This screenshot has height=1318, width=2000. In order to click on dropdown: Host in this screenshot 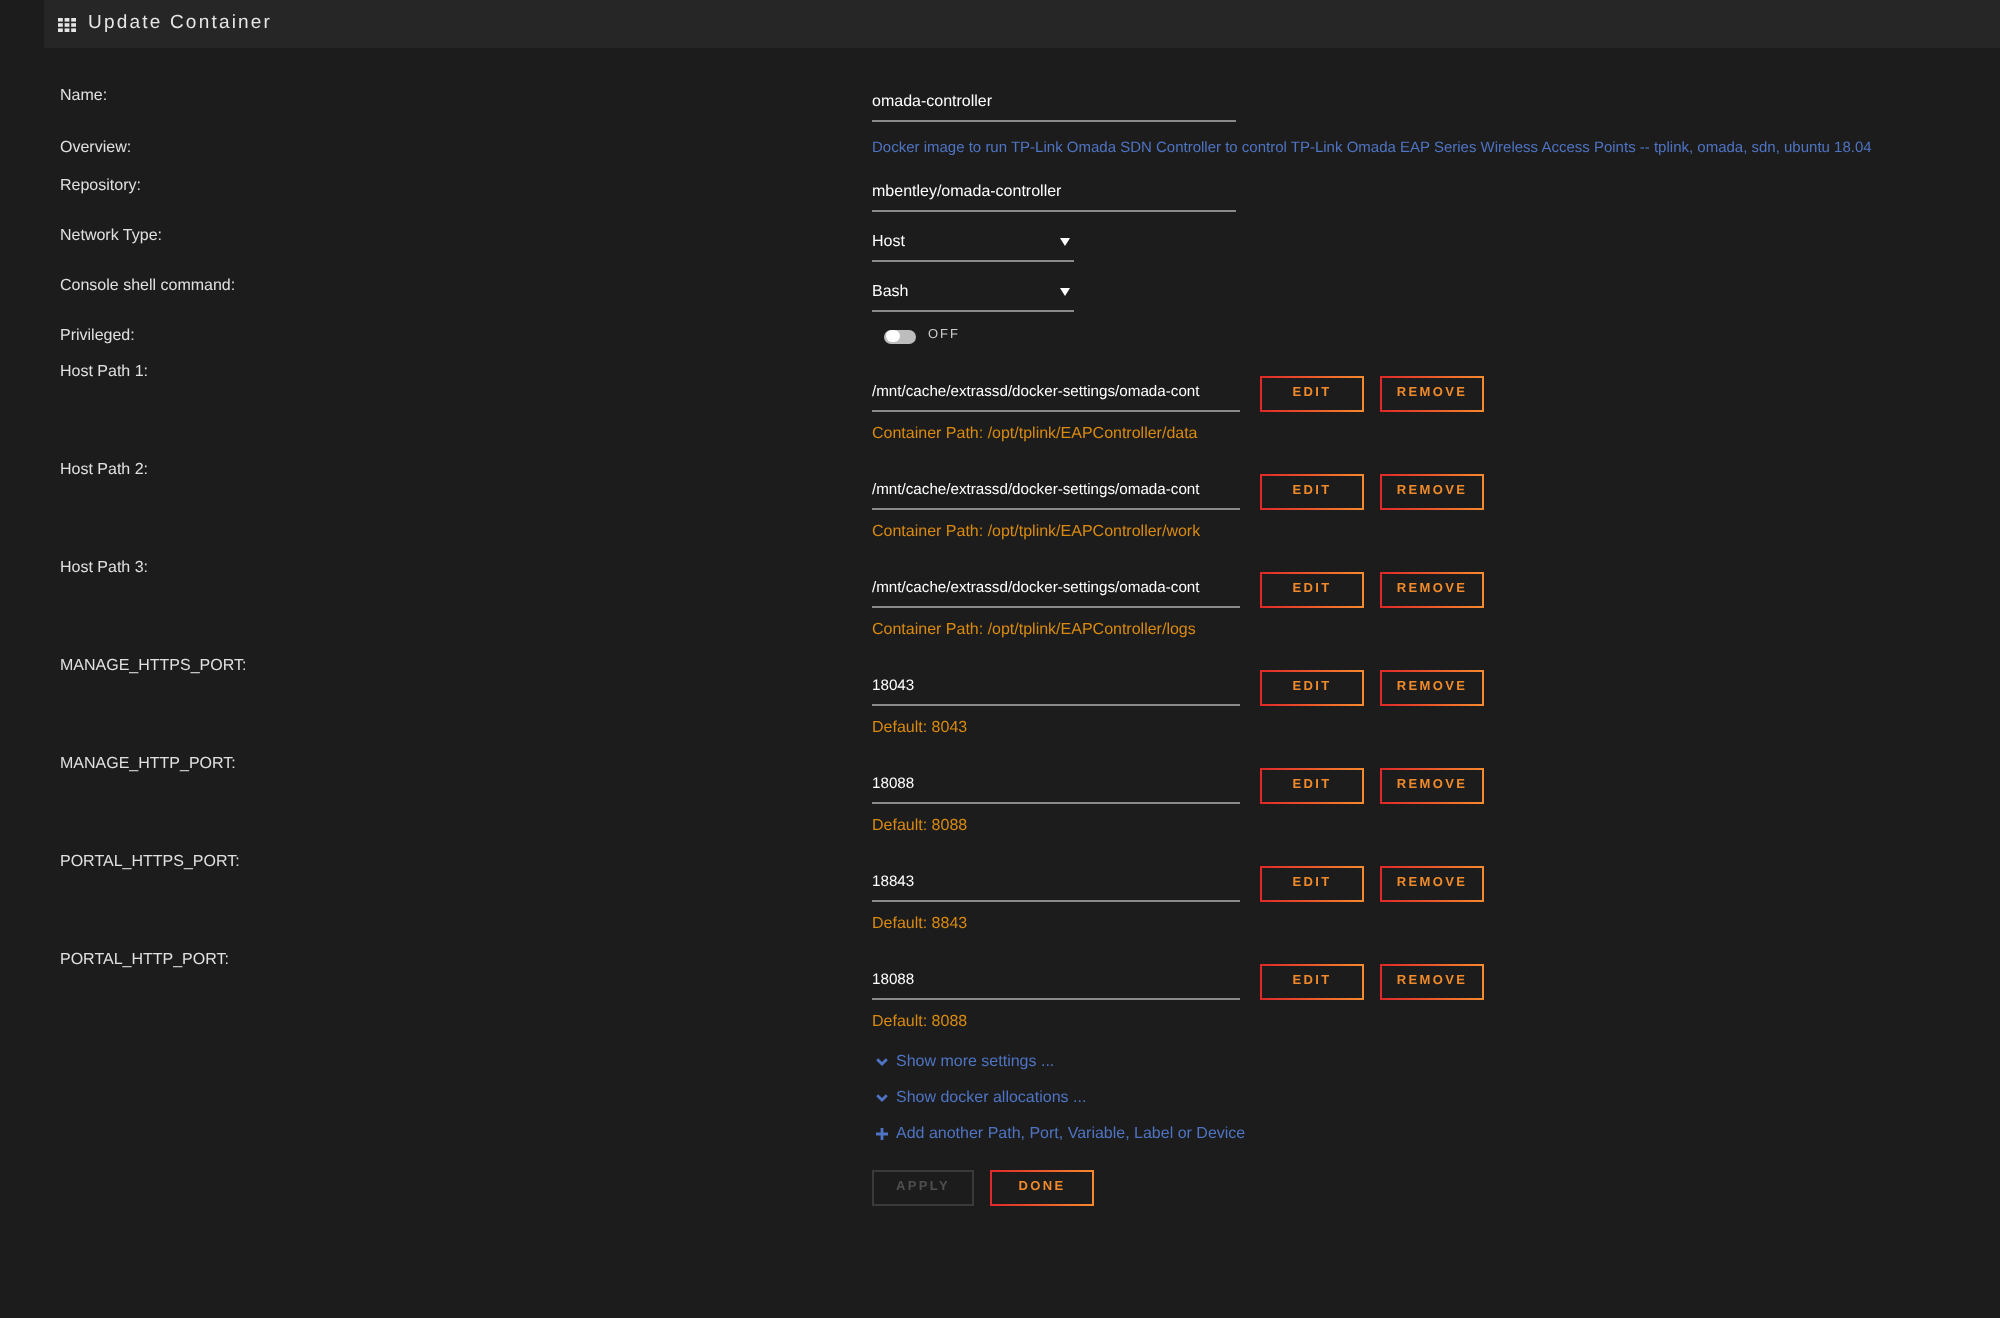, I will do `click(973, 243)`.